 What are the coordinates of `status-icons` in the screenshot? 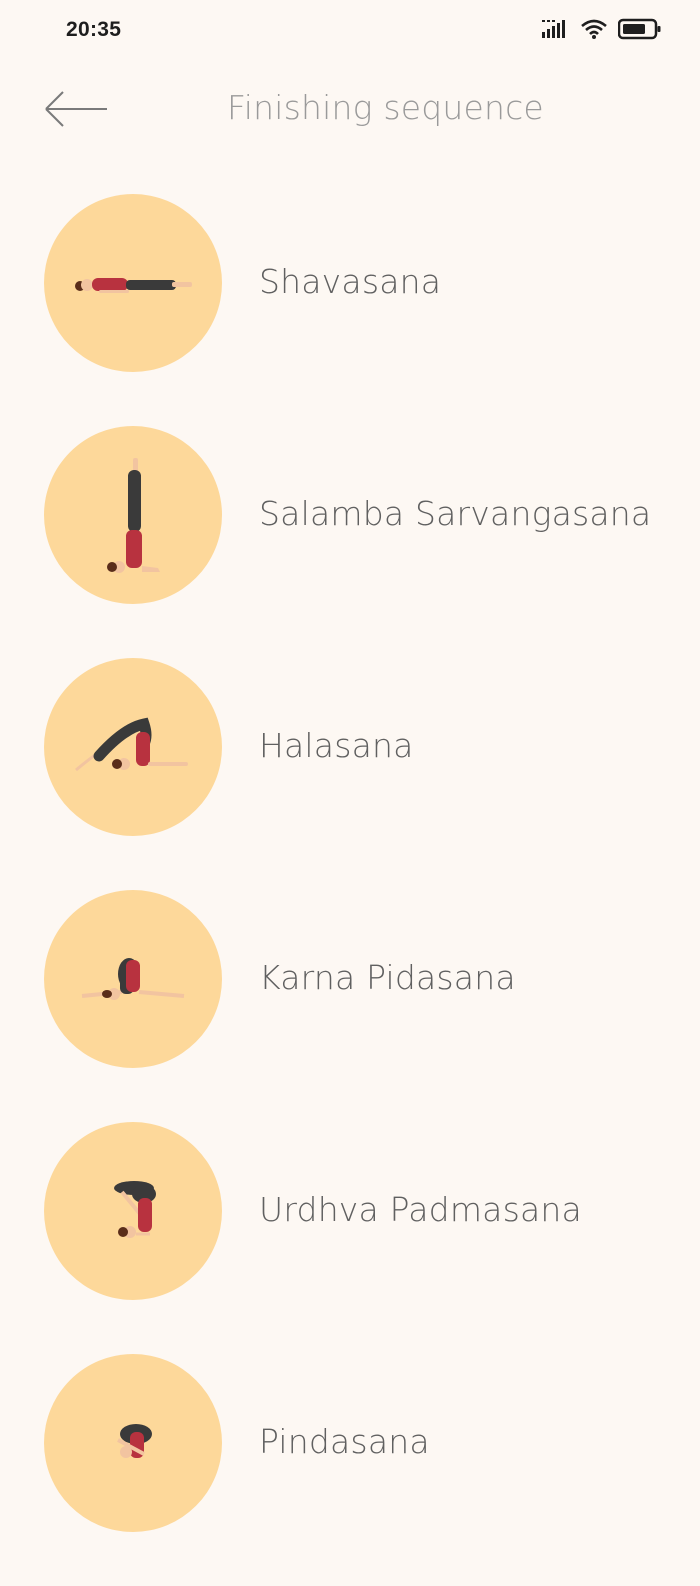 It's located at (602, 31).